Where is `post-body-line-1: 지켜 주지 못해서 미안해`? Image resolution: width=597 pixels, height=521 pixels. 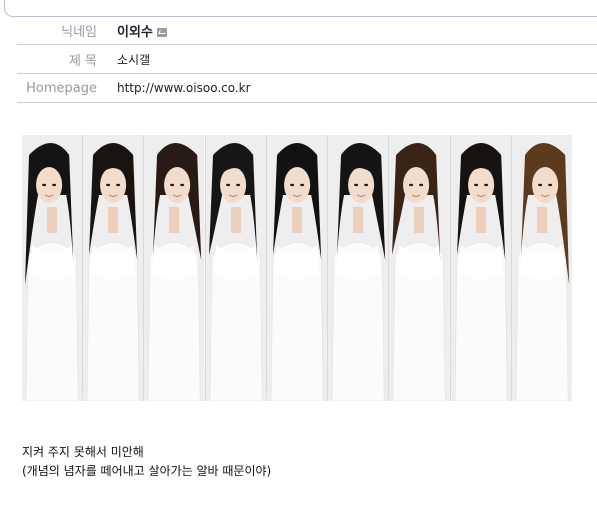
post-body-line-1: 지켜 주지 못해서 미안해 is located at coordinates (83, 452).